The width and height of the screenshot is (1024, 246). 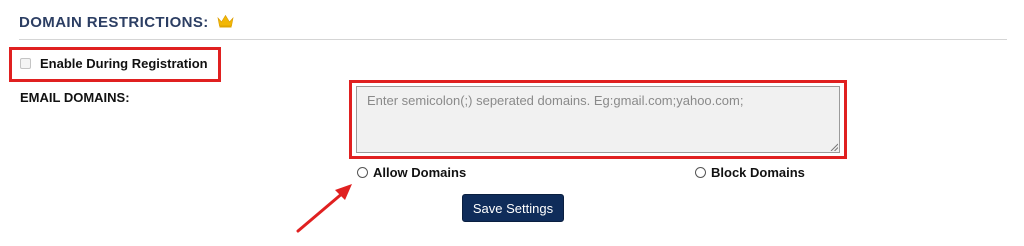 What do you see at coordinates (362, 172) in the screenshot?
I see `allow-domains-radio` at bounding box center [362, 172].